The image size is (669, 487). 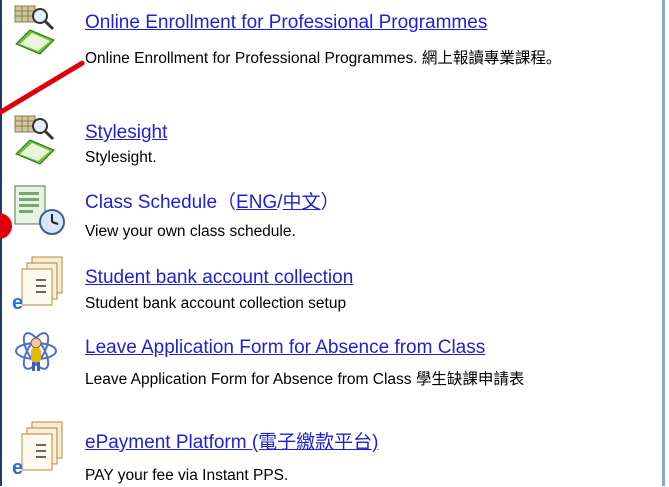 I want to click on stylesight-link-text: Stylesight, so click(x=126, y=132).